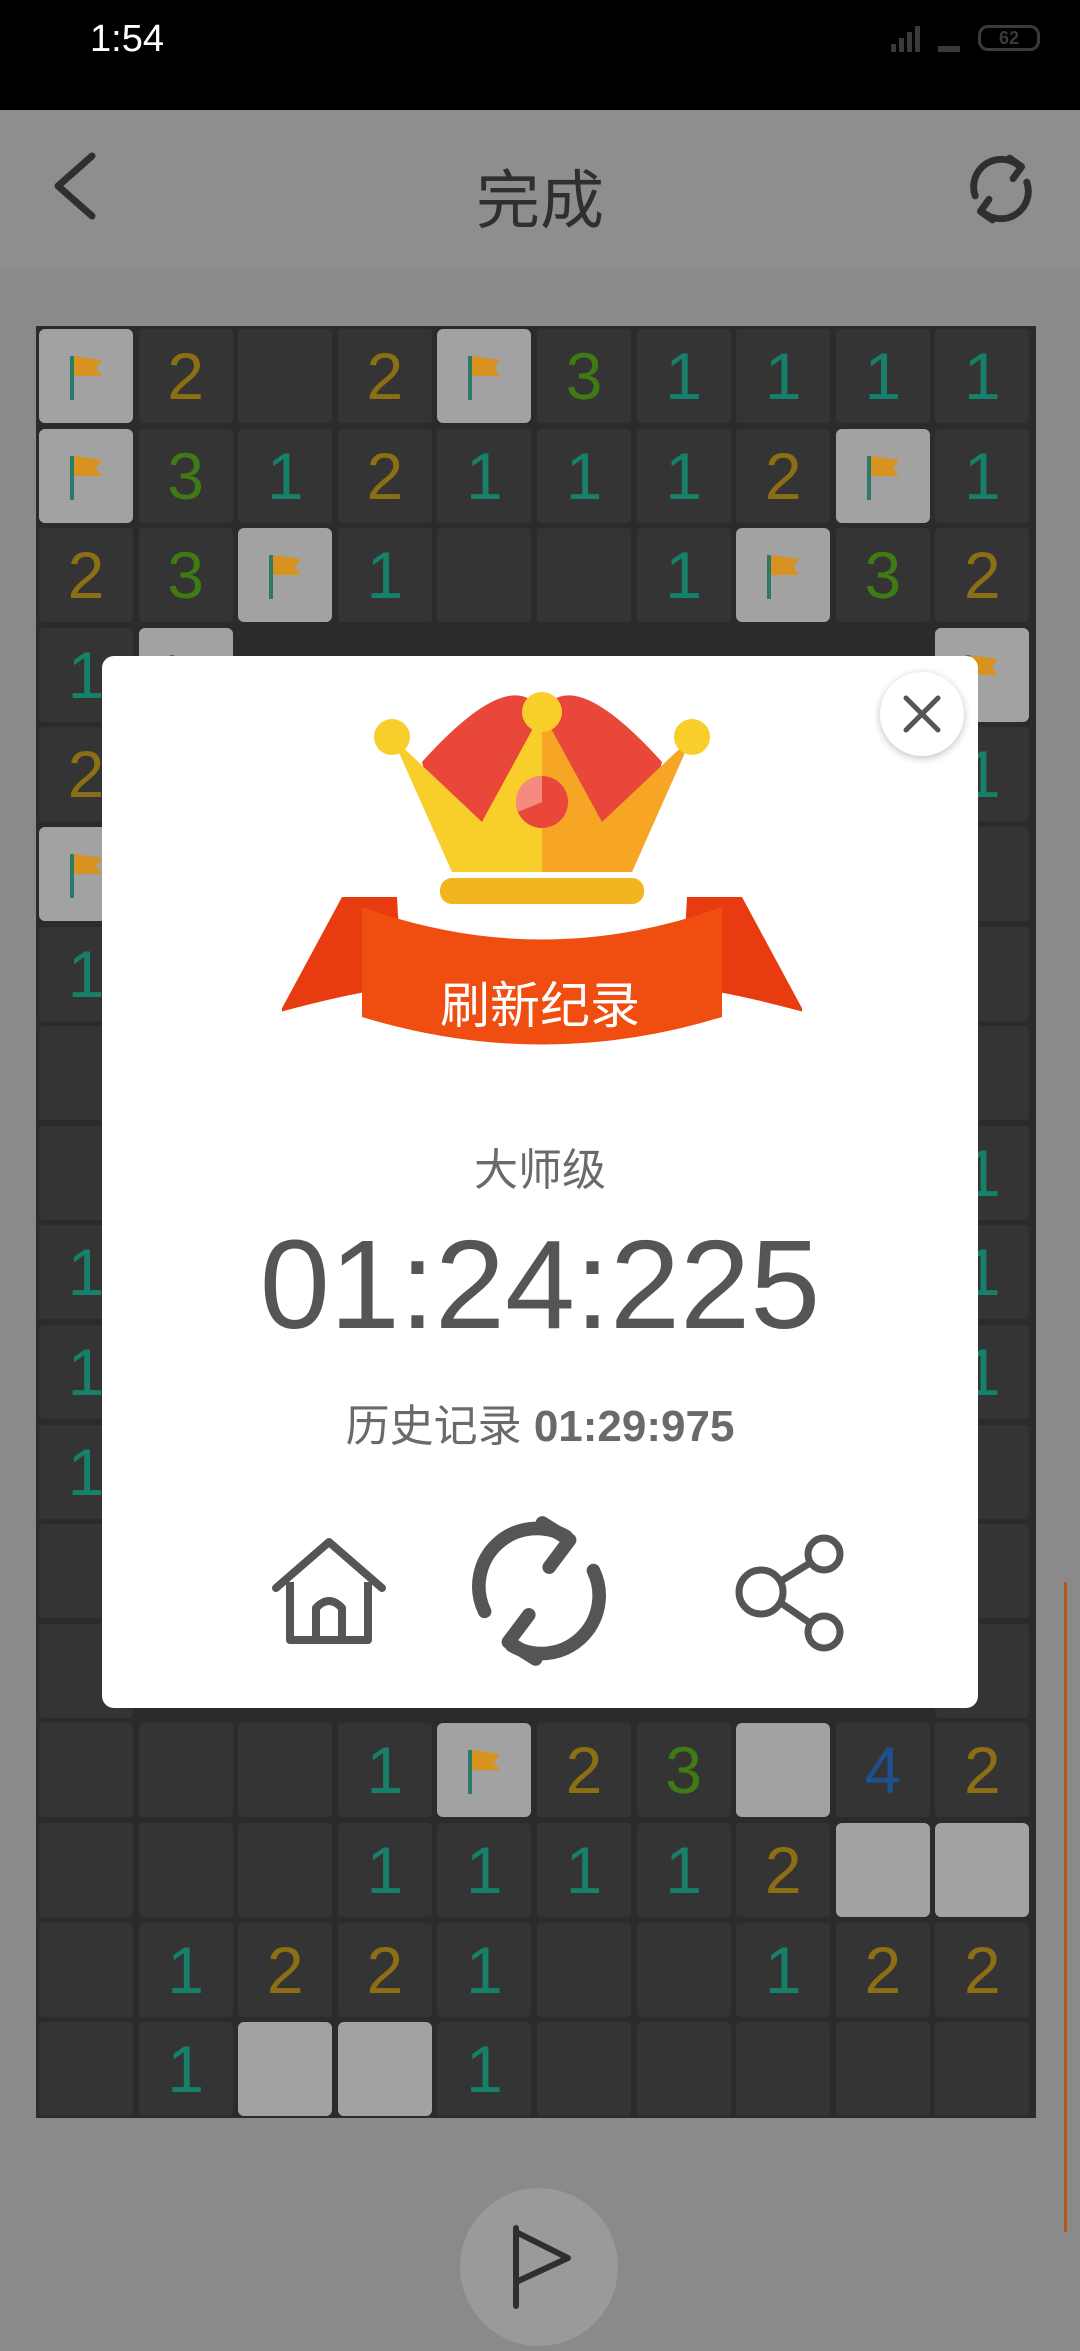 This screenshot has height=2351, width=1080. Describe the element at coordinates (1065, 1907) in the screenshot. I see `scroll-indicator` at that location.